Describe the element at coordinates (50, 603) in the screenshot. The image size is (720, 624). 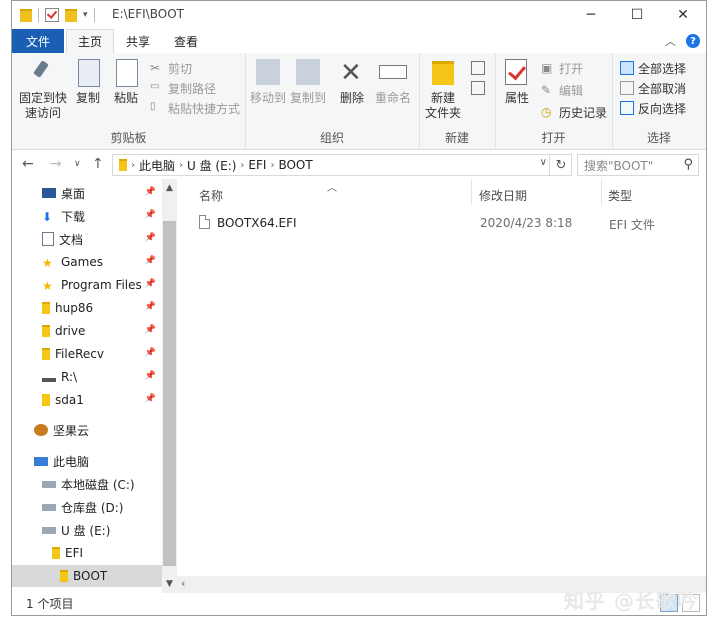
I see `item-count: 1 个项目` at that location.